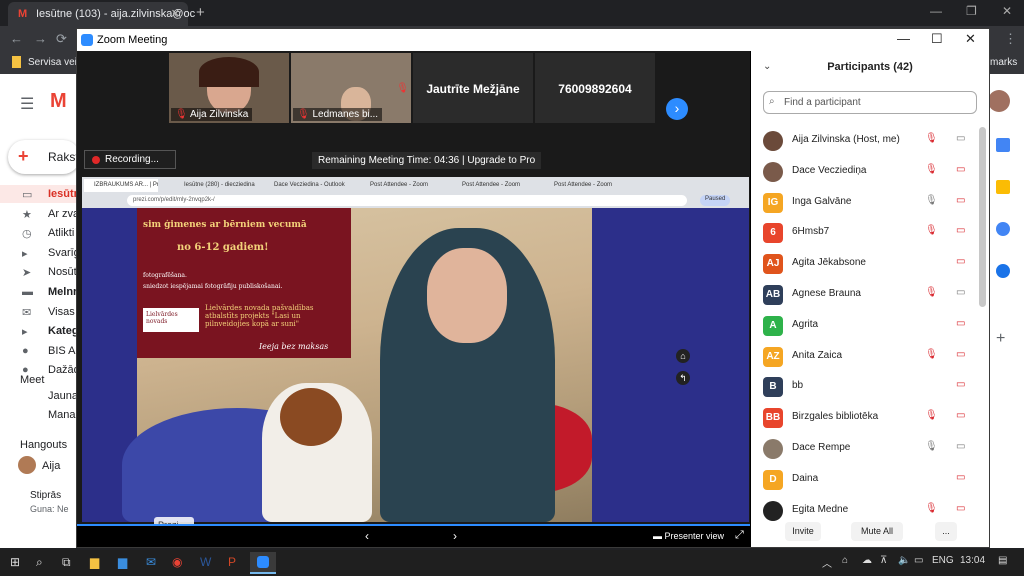  I want to click on calendar-icon, so click(1003, 145).